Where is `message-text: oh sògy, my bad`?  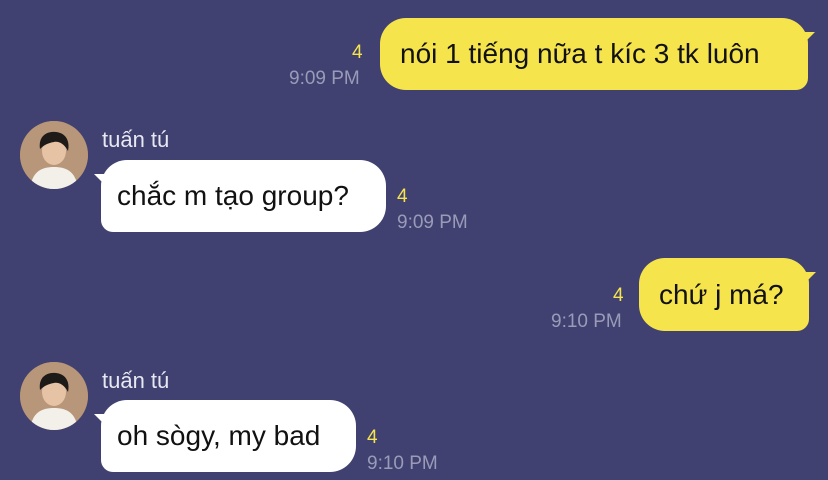
message-text: oh sògy, my bad is located at coordinates (219, 435).